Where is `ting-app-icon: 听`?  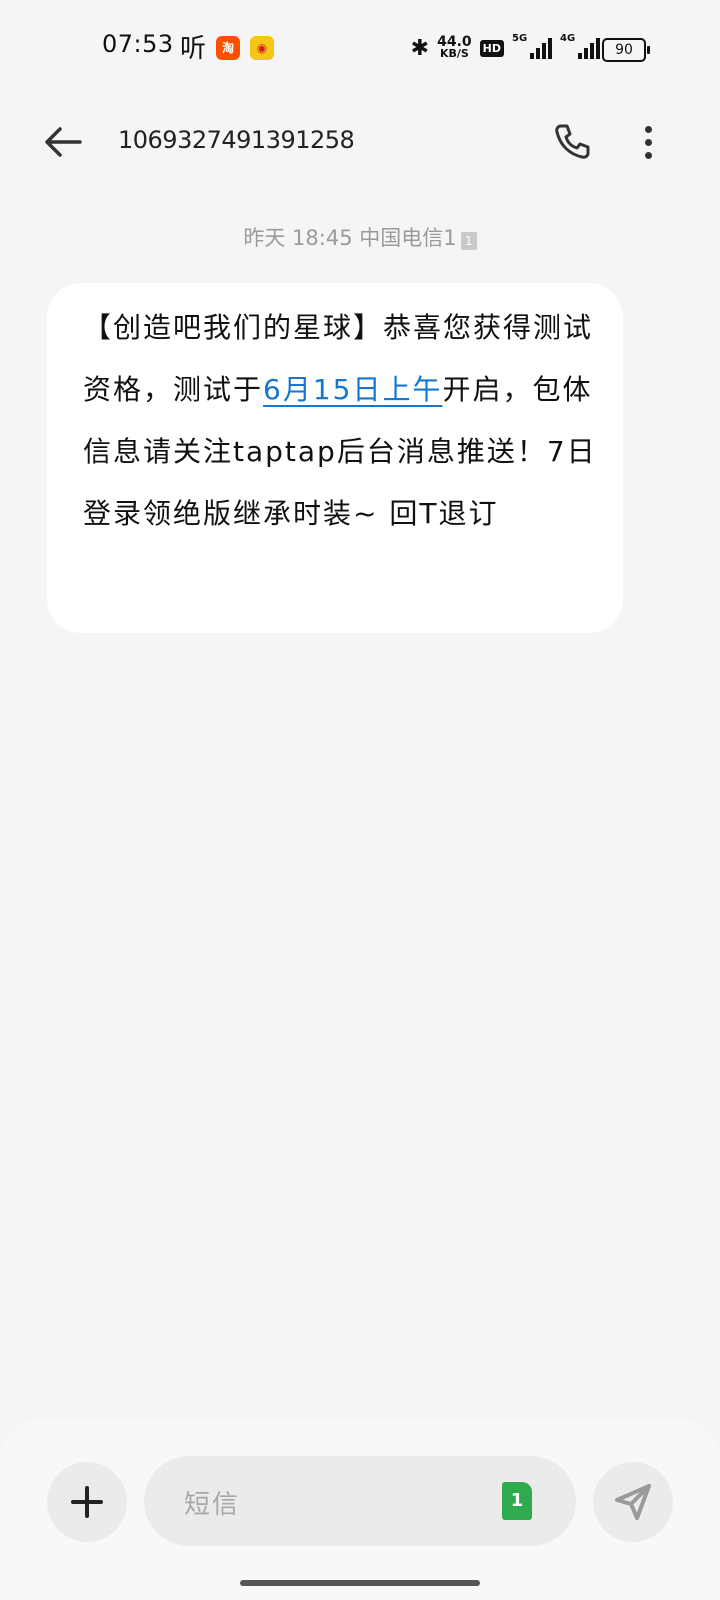 ting-app-icon: 听 is located at coordinates (193, 49).